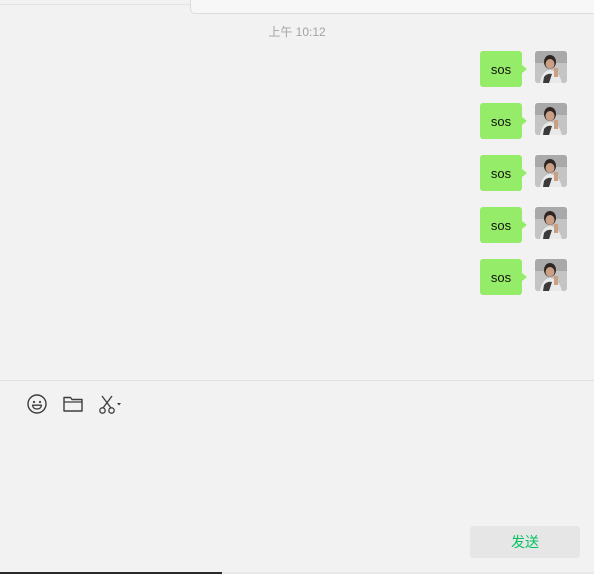 The image size is (594, 574). I want to click on screenshot-button, so click(111, 404).